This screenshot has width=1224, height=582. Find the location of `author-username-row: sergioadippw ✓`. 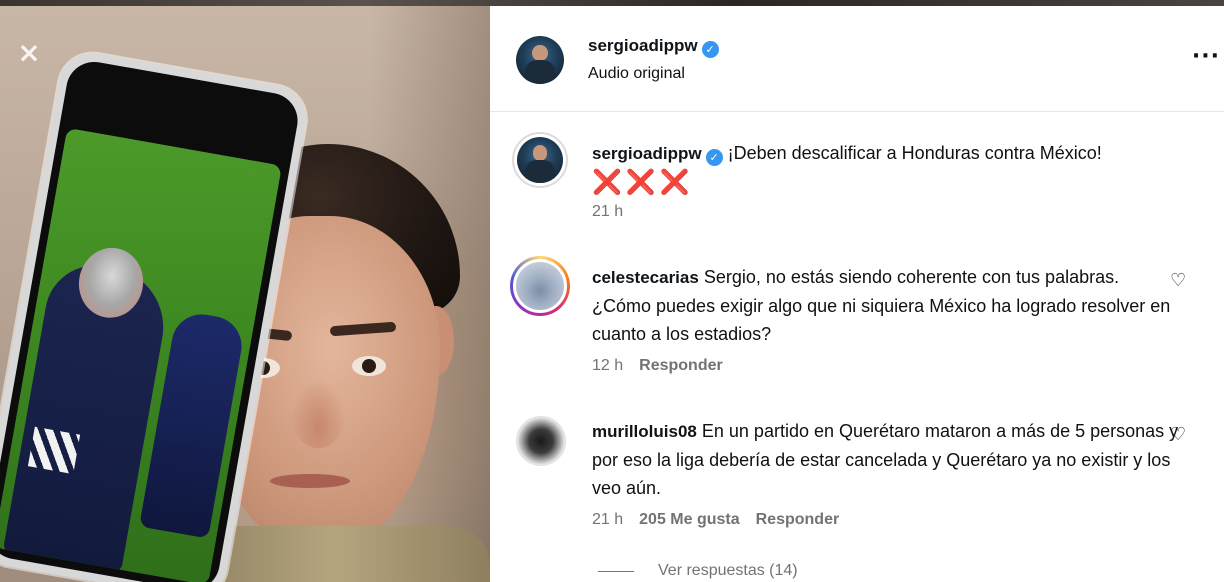

author-username-row: sergioadippw ✓ is located at coordinates (653, 47).